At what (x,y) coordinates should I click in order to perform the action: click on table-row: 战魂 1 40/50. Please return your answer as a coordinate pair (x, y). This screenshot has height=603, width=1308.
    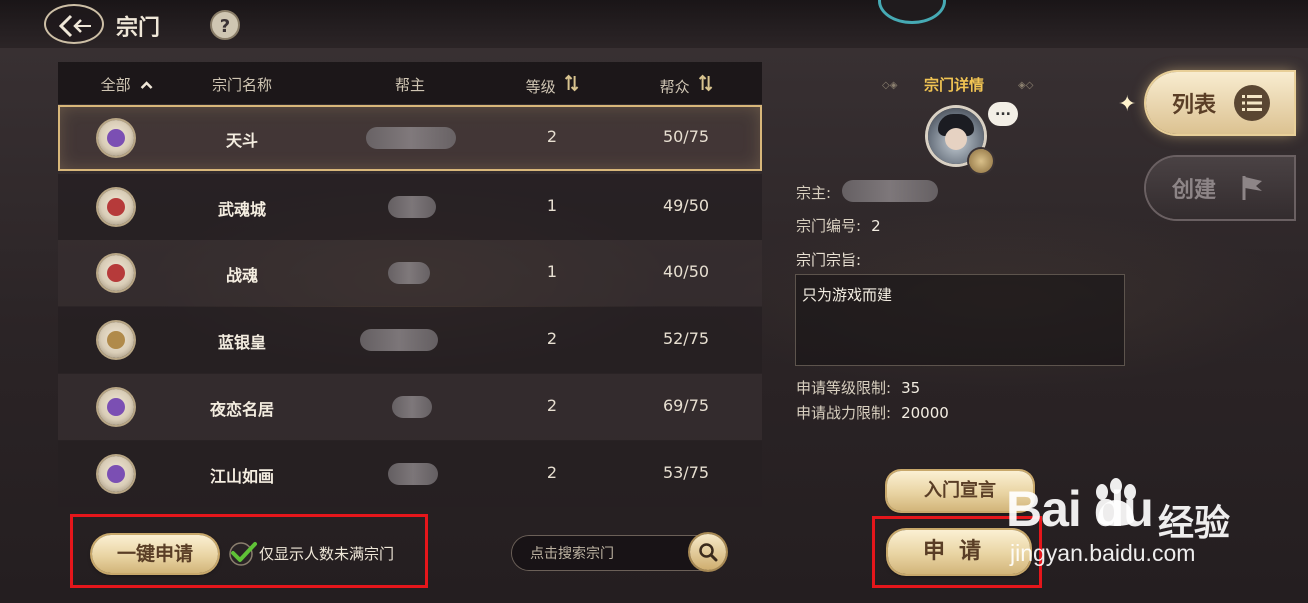
    Looking at the image, I should click on (410, 273).